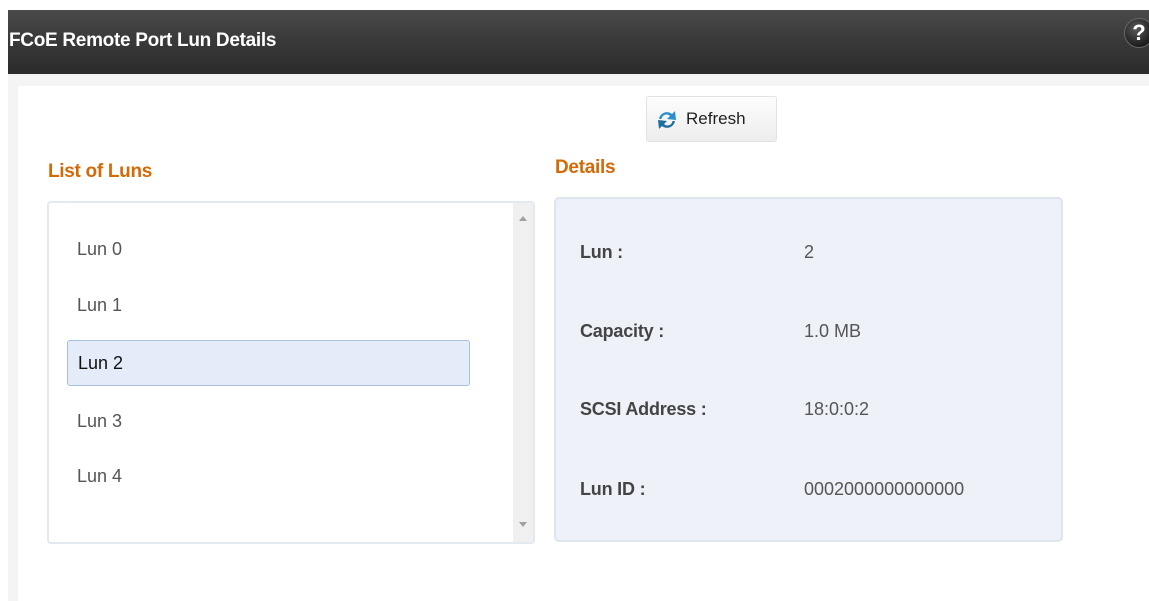  Describe the element at coordinates (268, 422) in the screenshot. I see `lun-list-item: Lun 3` at that location.